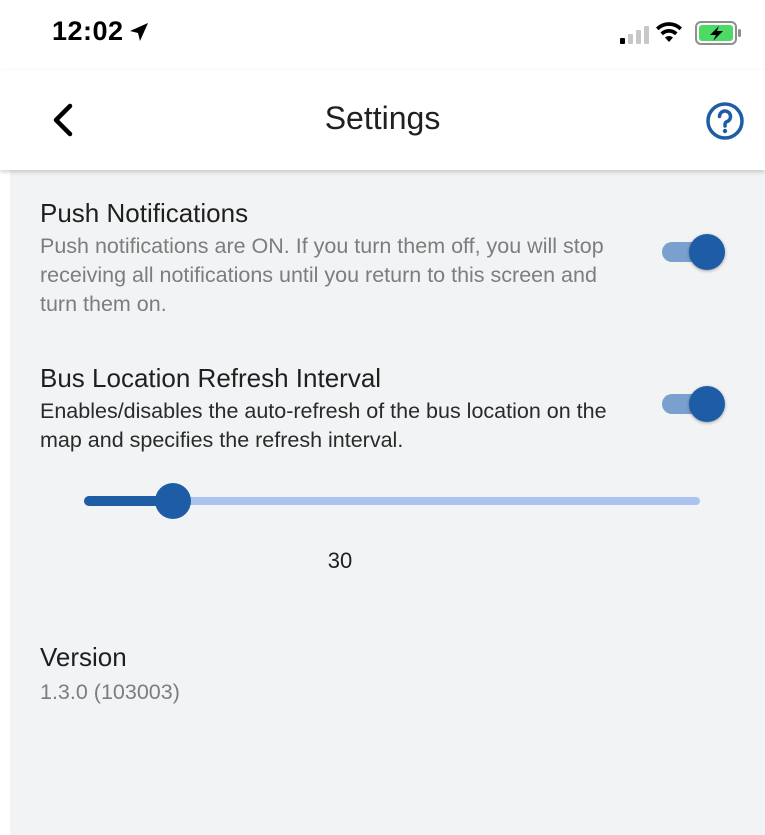 The height and width of the screenshot is (835, 765). I want to click on refresh-interval-value: 30, so click(340, 560).